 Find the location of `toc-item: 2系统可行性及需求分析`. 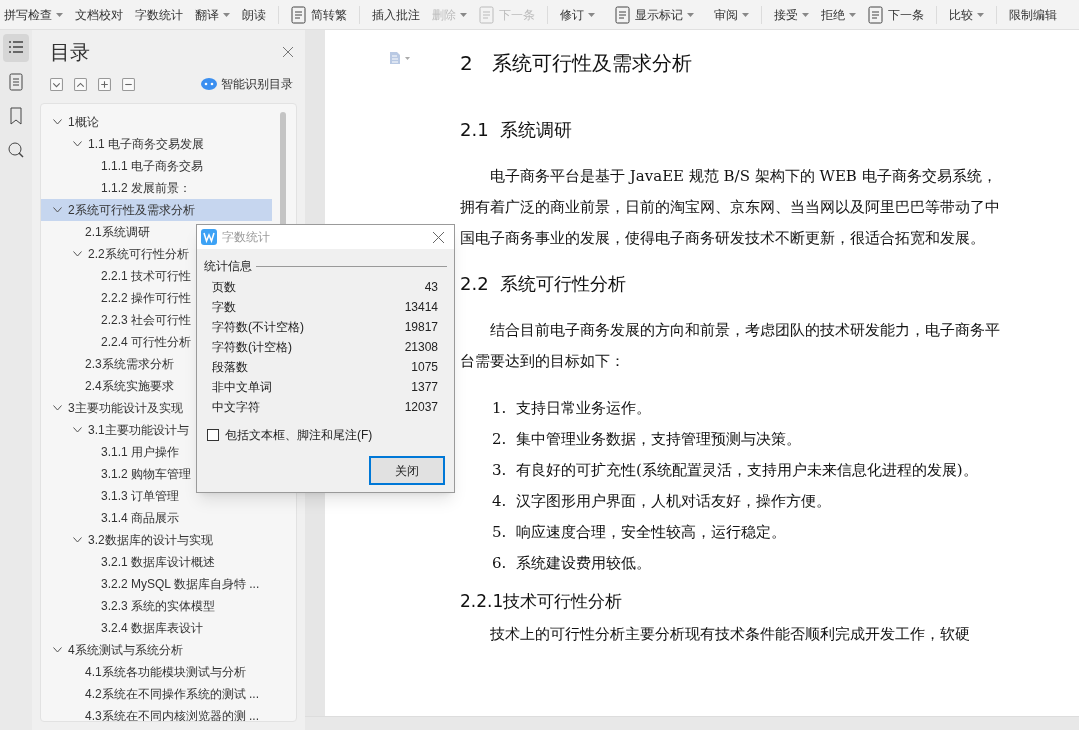

toc-item: 2系统可行性及需求分析 is located at coordinates (156, 210).